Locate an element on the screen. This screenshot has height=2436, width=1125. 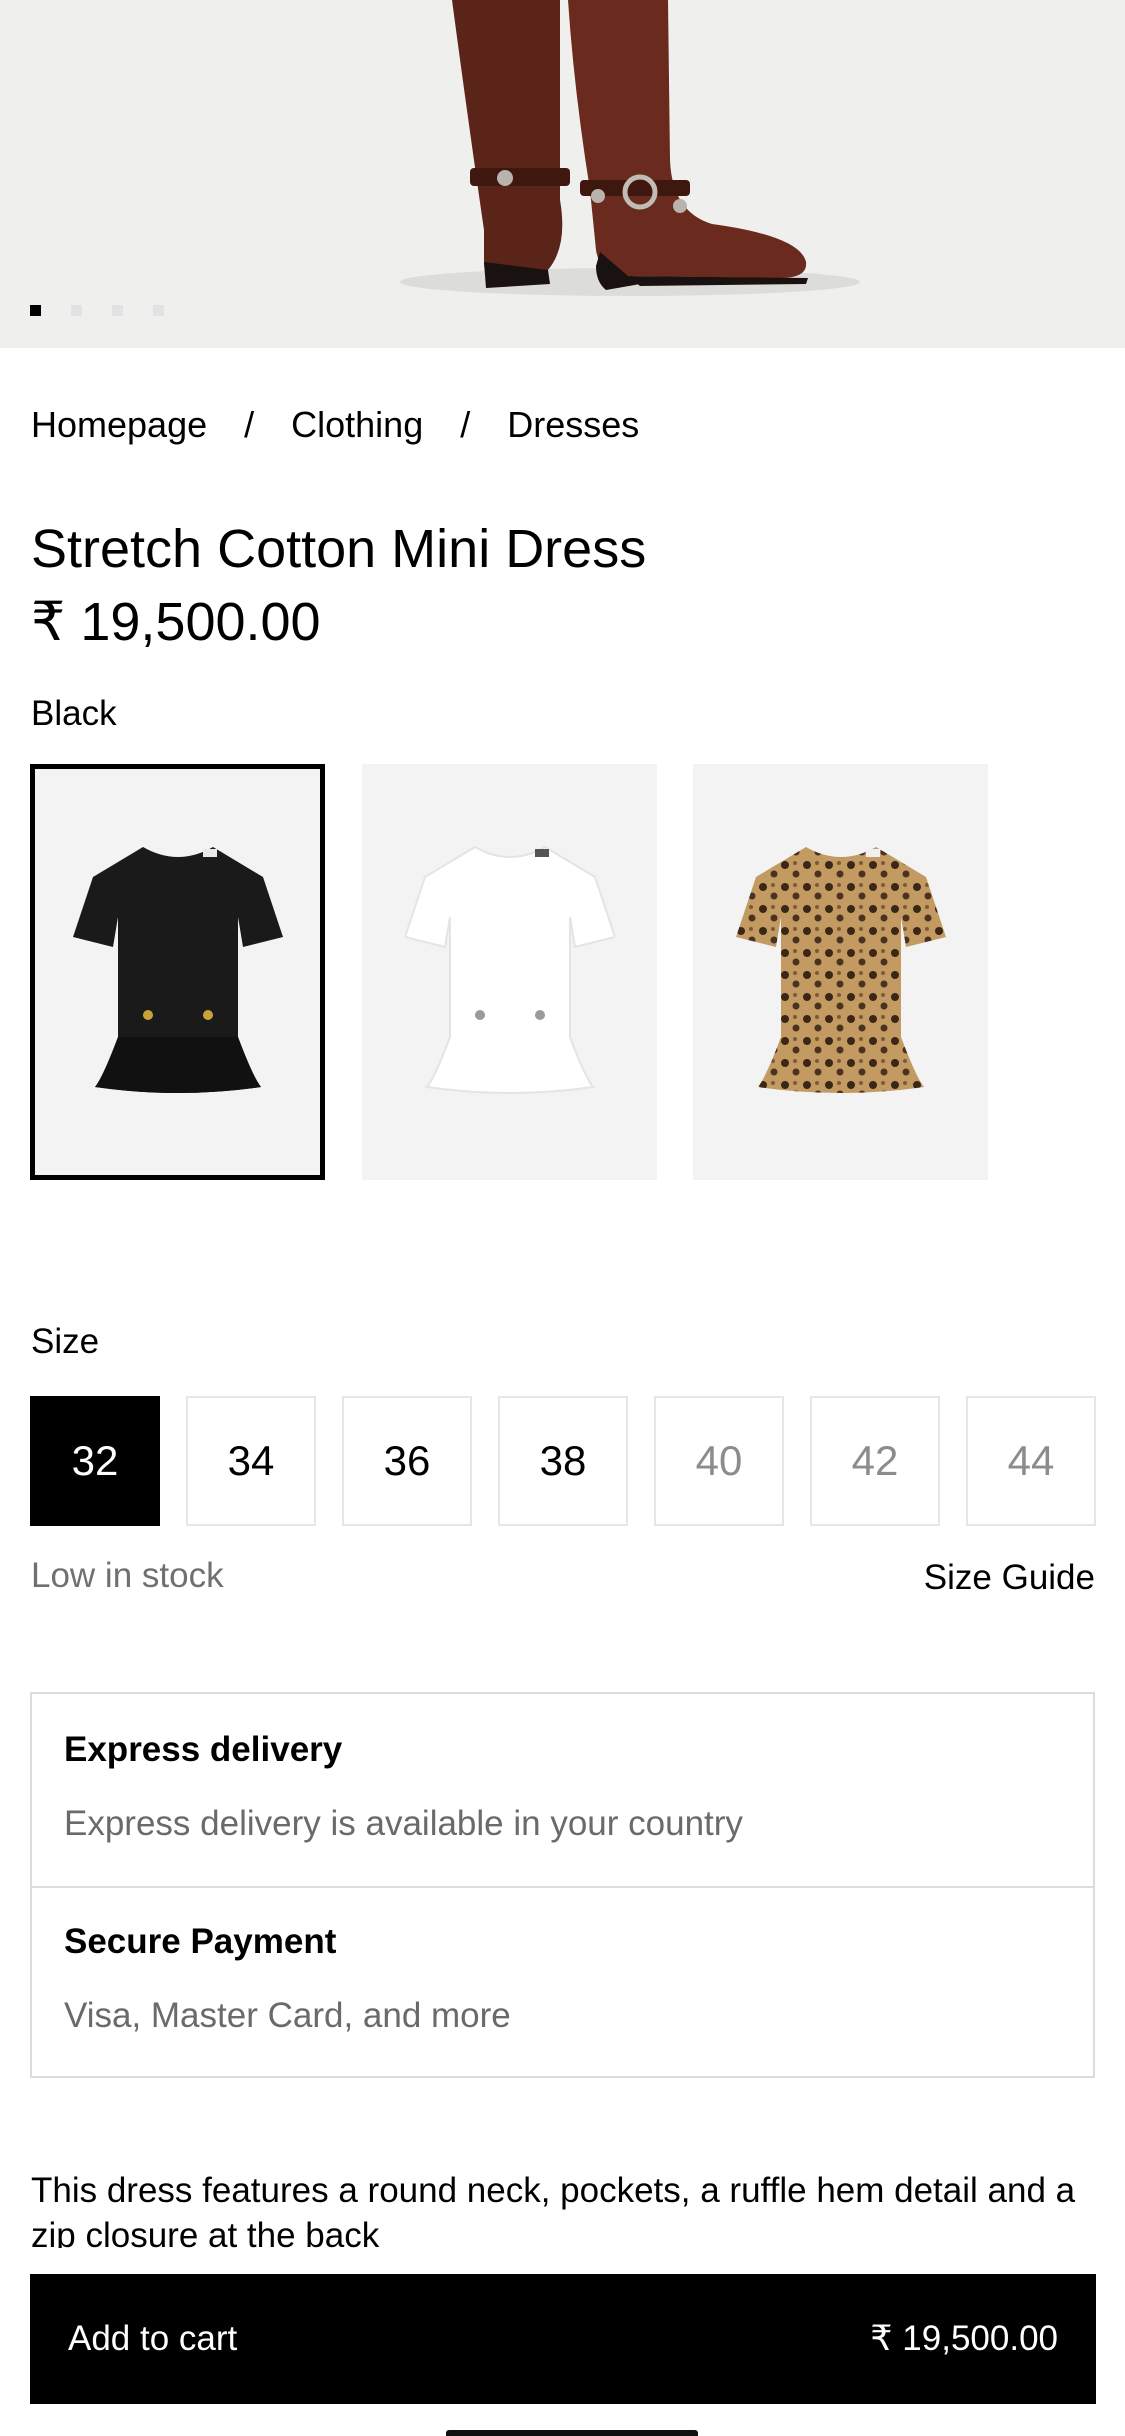
size-option-34: 34 is located at coordinates (251, 1461).